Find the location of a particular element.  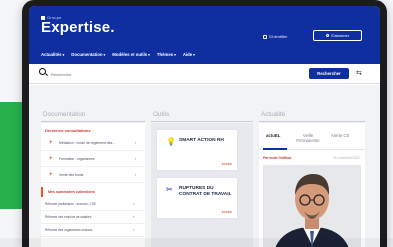

my-collections-link: Mes sommaires collections is located at coordinates (93, 192).